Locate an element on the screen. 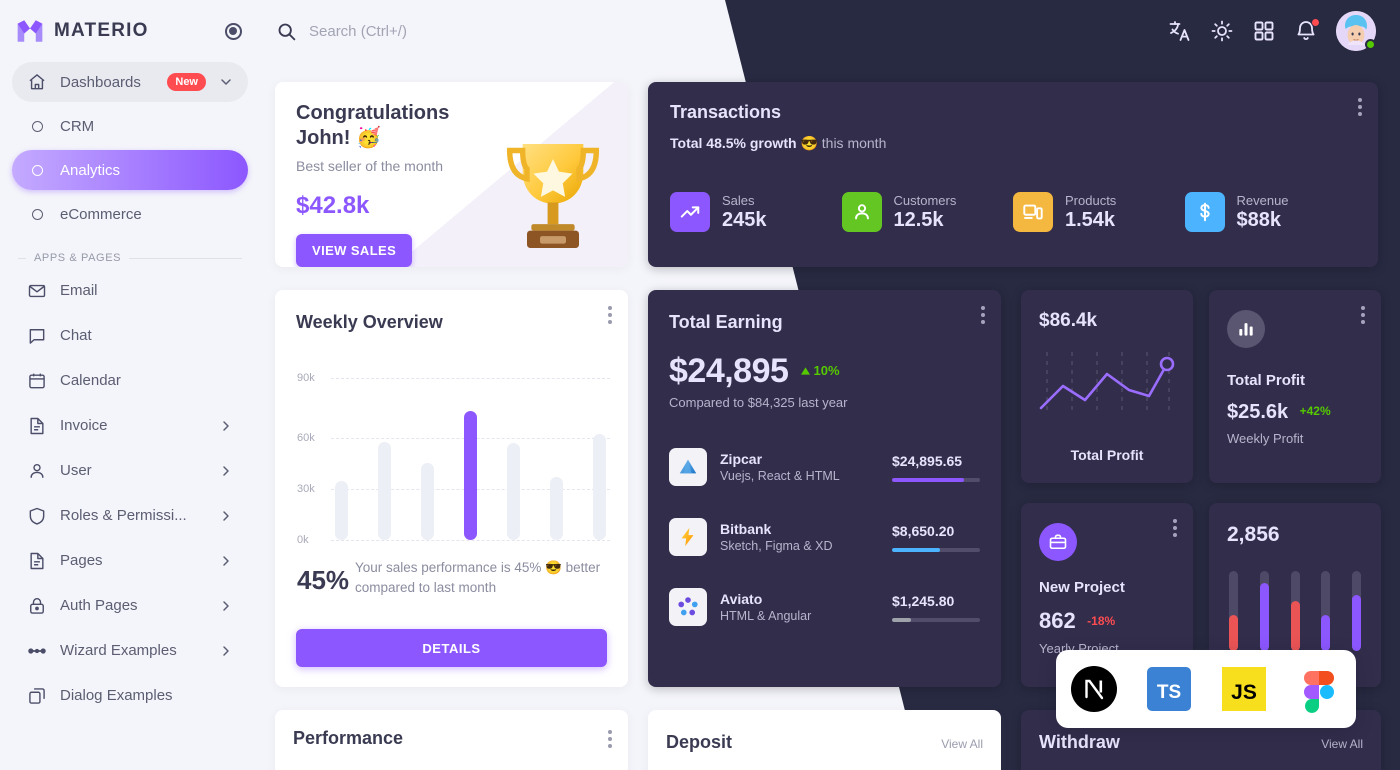 Image resolution: width=1400 pixels, height=770 pixels. sidebar-item-invoice: Invoice is located at coordinates (130, 425).